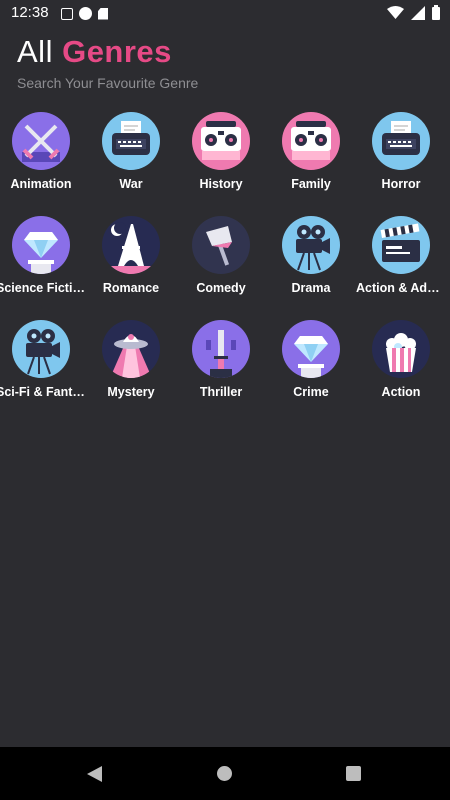 This screenshot has width=450, height=800. I want to click on knife-icon, so click(221, 349).